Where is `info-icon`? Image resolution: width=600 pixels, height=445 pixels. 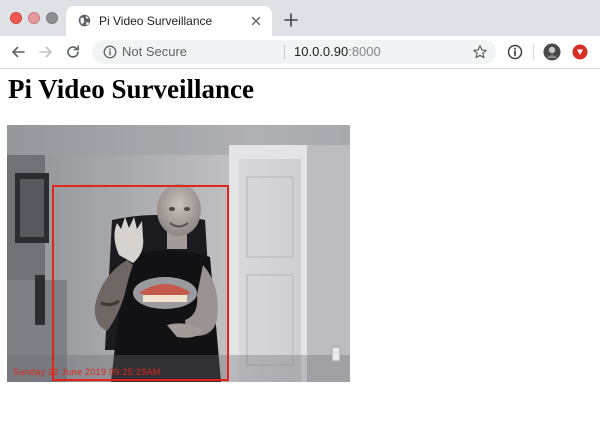
info-icon is located at coordinates (110, 52).